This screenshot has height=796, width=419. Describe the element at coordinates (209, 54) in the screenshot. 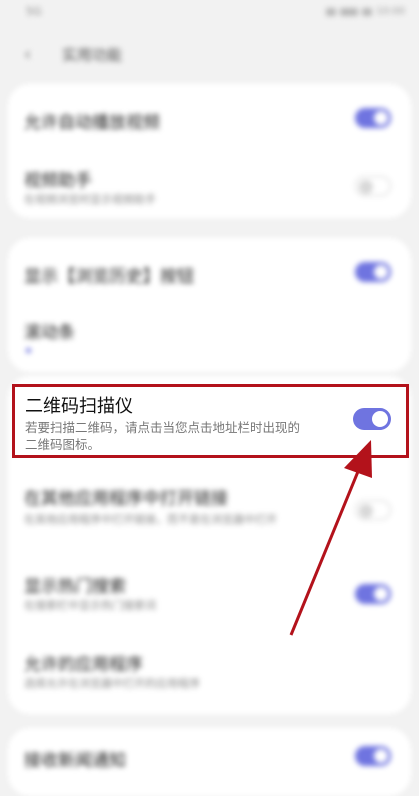

I see `header: ‹ 实用功能` at that location.